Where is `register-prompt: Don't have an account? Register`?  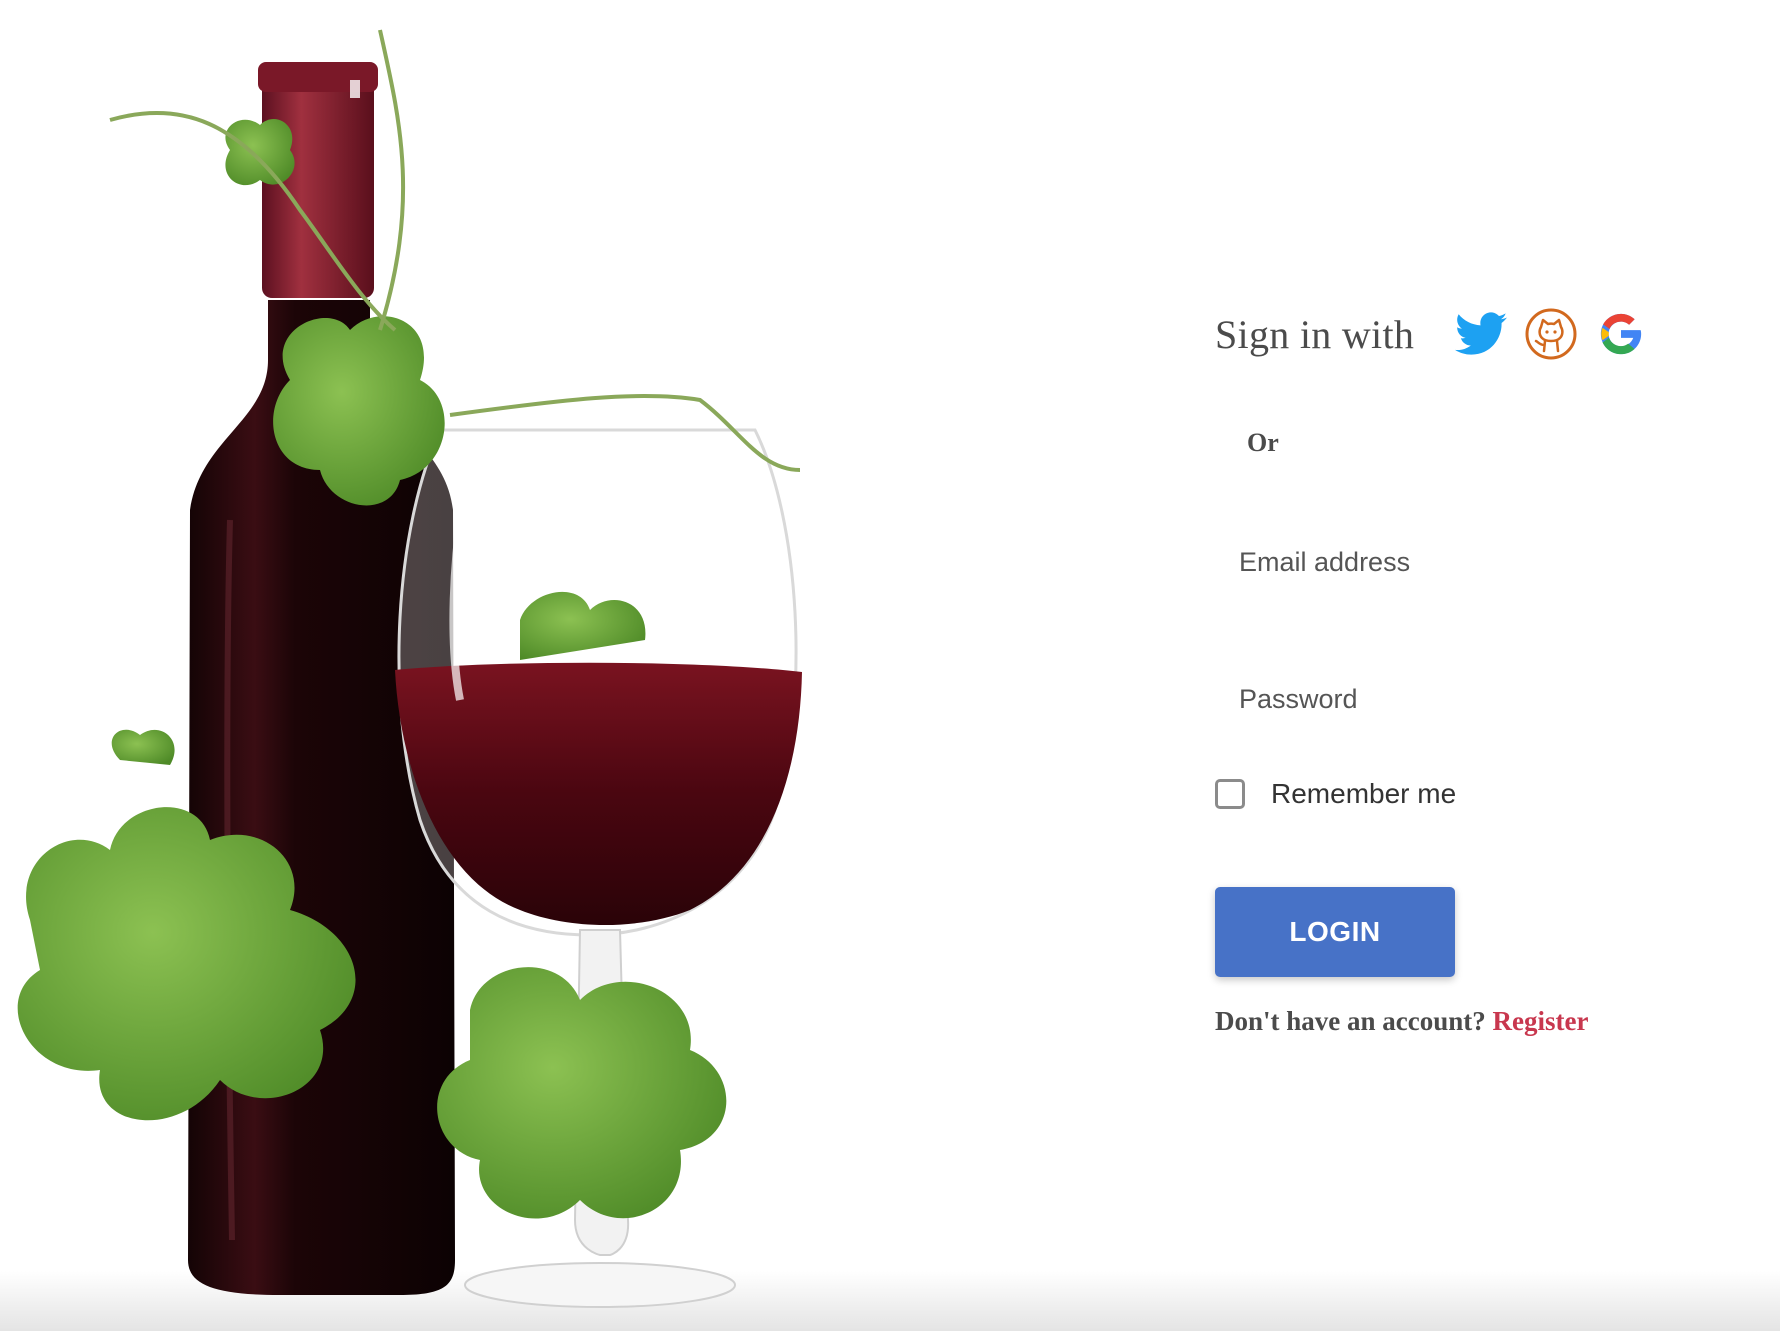
register-prompt: Don't have an account? Register is located at coordinates (1401, 1021).